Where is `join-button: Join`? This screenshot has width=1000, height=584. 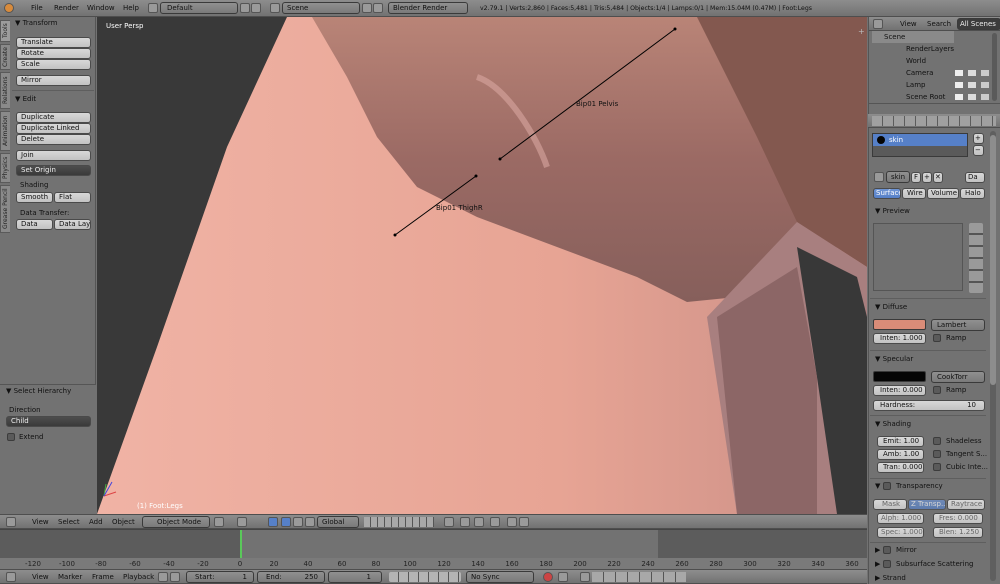
join-button: Join is located at coordinates (53, 155).